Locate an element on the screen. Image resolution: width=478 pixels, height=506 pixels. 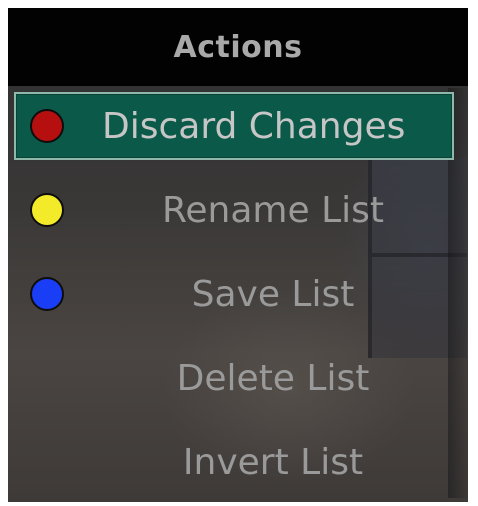
menu-item-label: Invert List is located at coordinates (273, 462).